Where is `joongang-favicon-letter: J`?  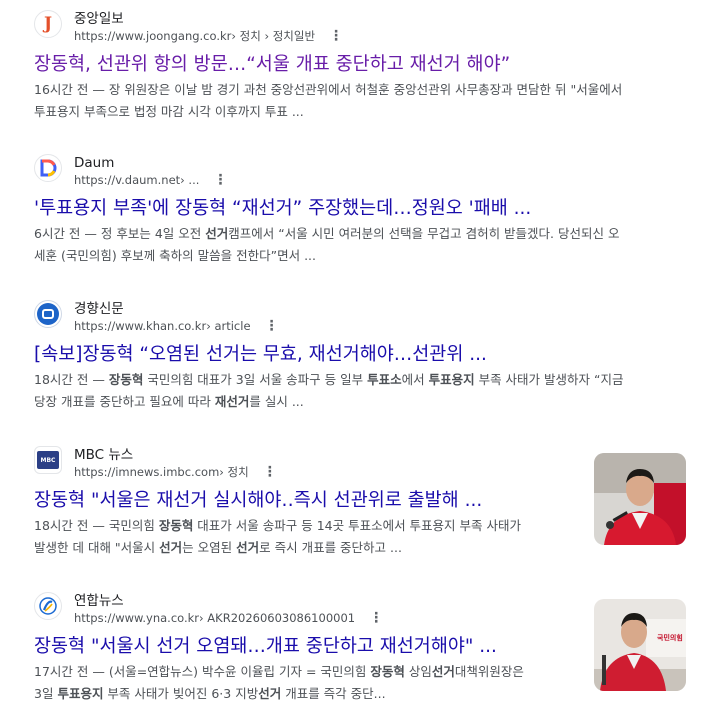 joongang-favicon-letter: J is located at coordinates (48, 24).